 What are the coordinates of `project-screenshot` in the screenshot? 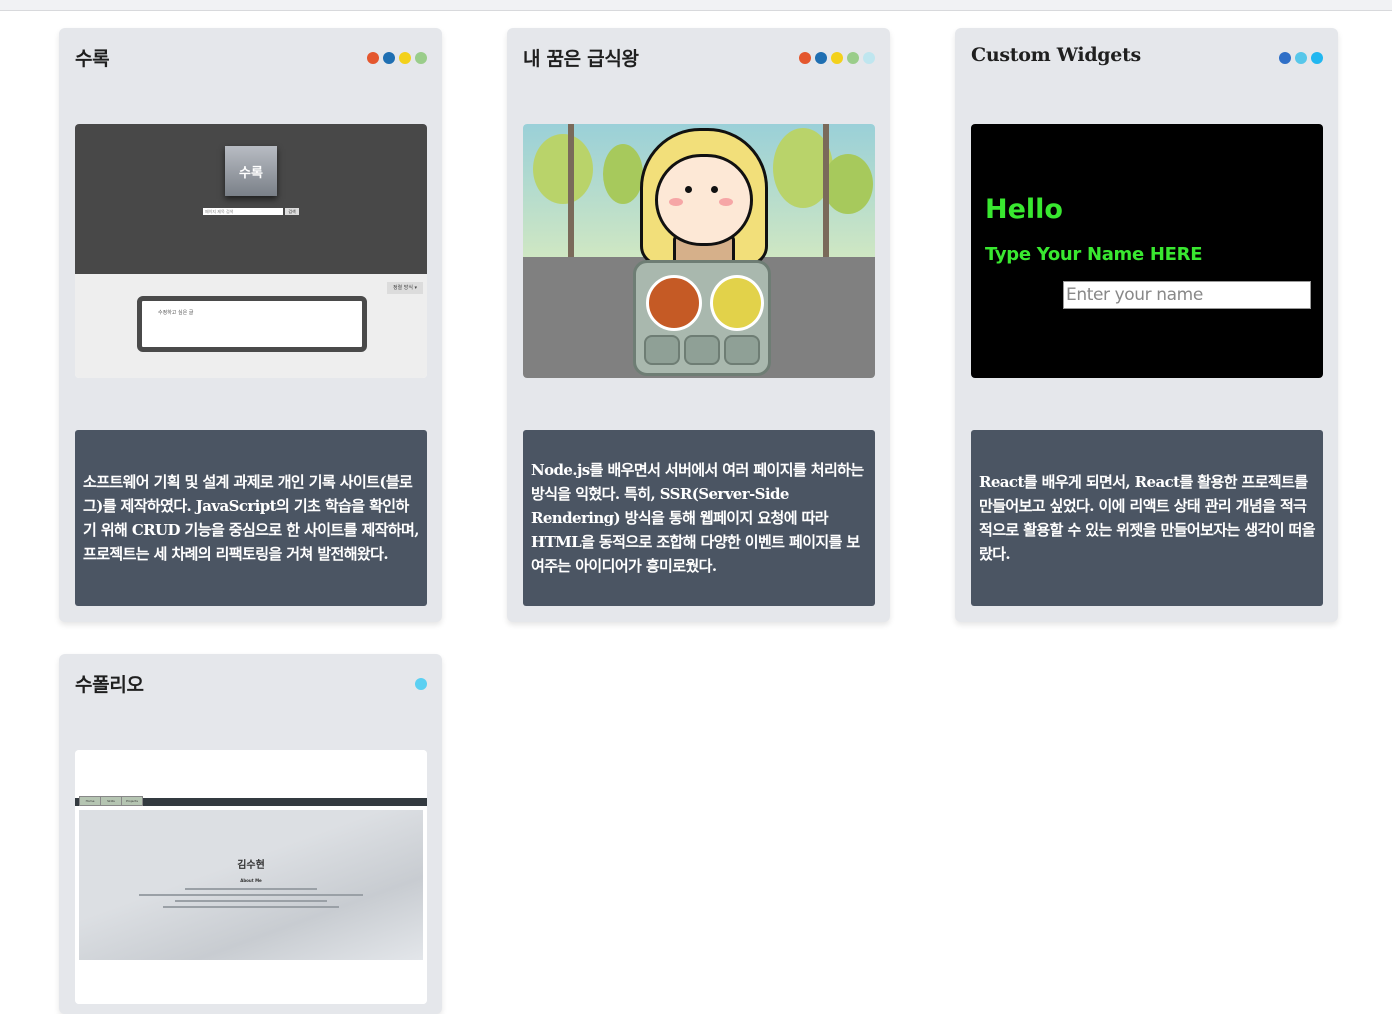 It's located at (699, 251).